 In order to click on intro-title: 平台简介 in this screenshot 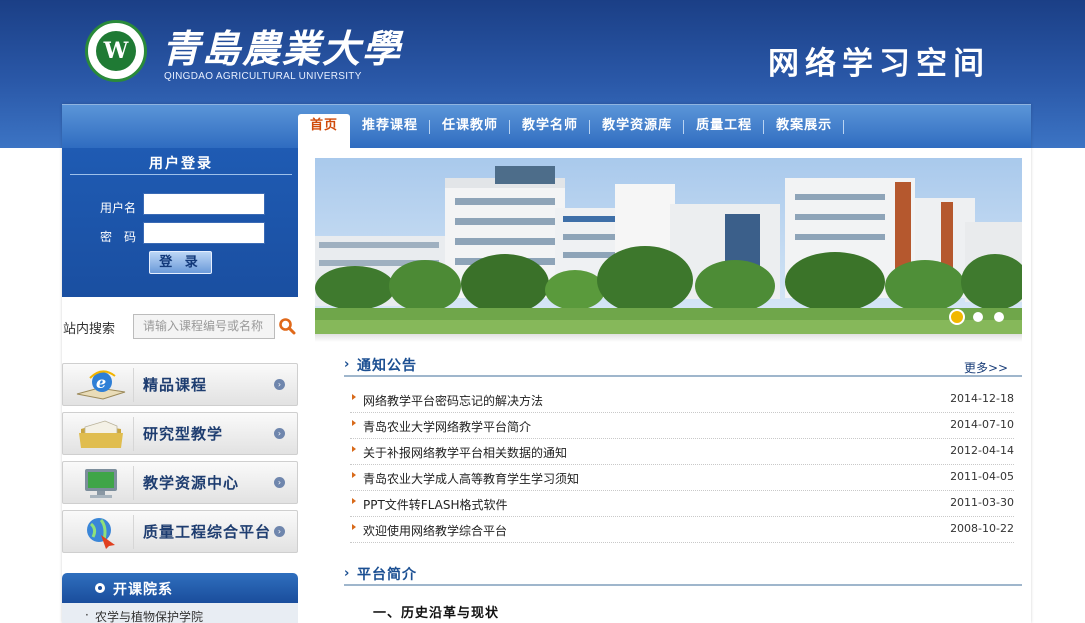, I will do `click(387, 575)`.